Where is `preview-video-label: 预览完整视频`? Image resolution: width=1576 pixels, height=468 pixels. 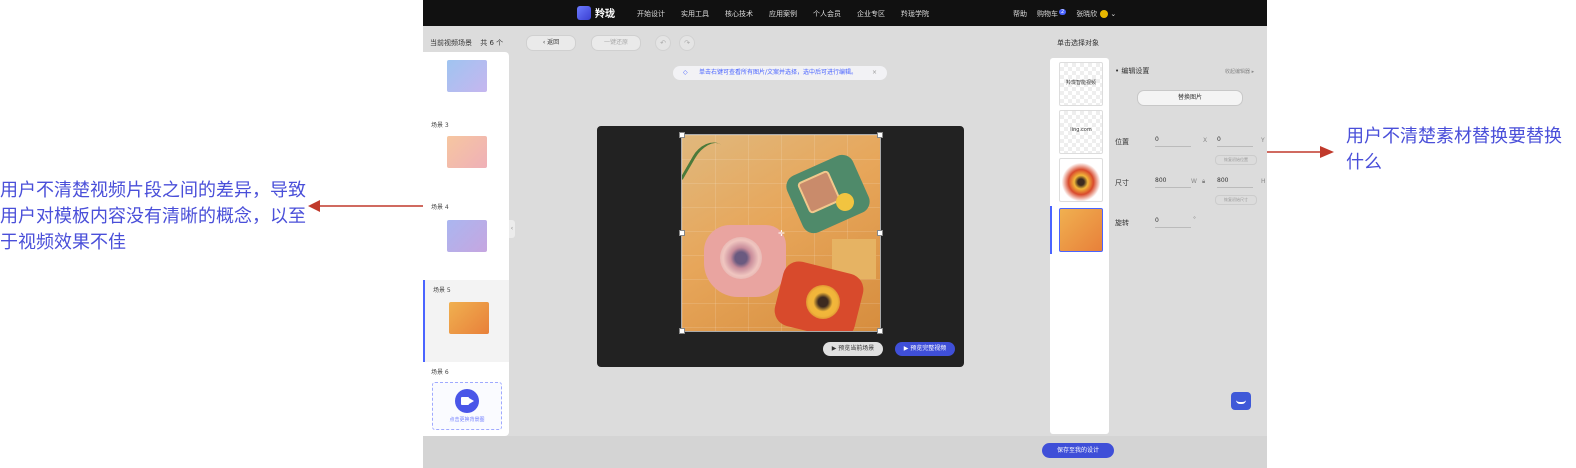 preview-video-label: 预览完整视频 is located at coordinates (928, 348).